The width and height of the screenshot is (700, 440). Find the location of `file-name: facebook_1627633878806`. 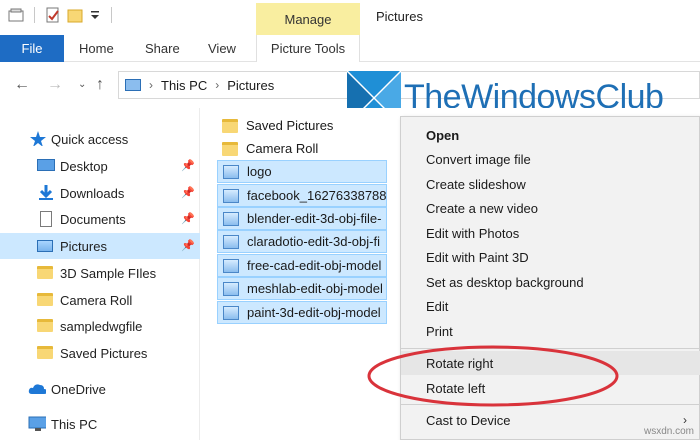

file-name: facebook_1627633878806 is located at coordinates (317, 195).